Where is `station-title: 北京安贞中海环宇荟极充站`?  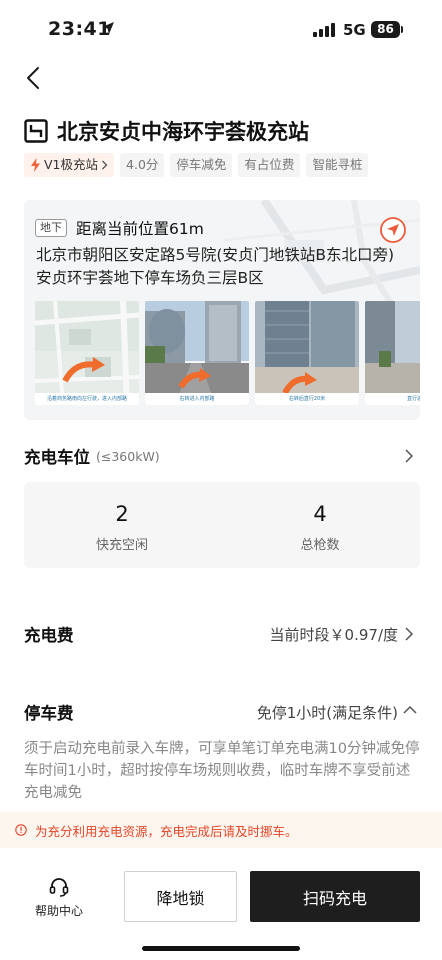
station-title: 北京安贞中海环宇荟极充站 is located at coordinates (183, 132).